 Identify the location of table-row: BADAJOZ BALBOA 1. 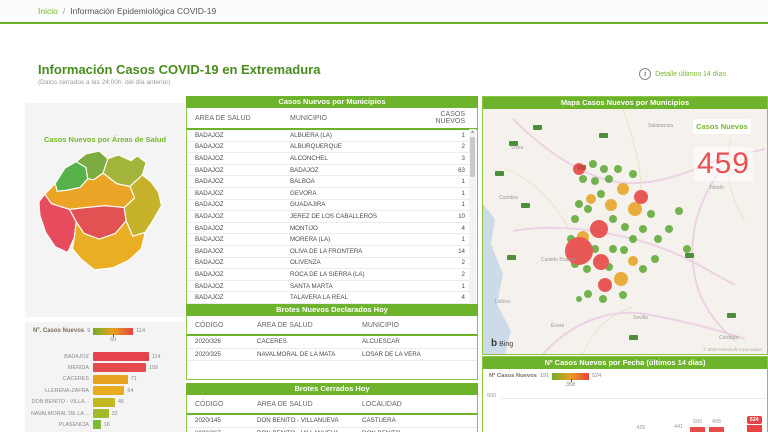
(332, 182).